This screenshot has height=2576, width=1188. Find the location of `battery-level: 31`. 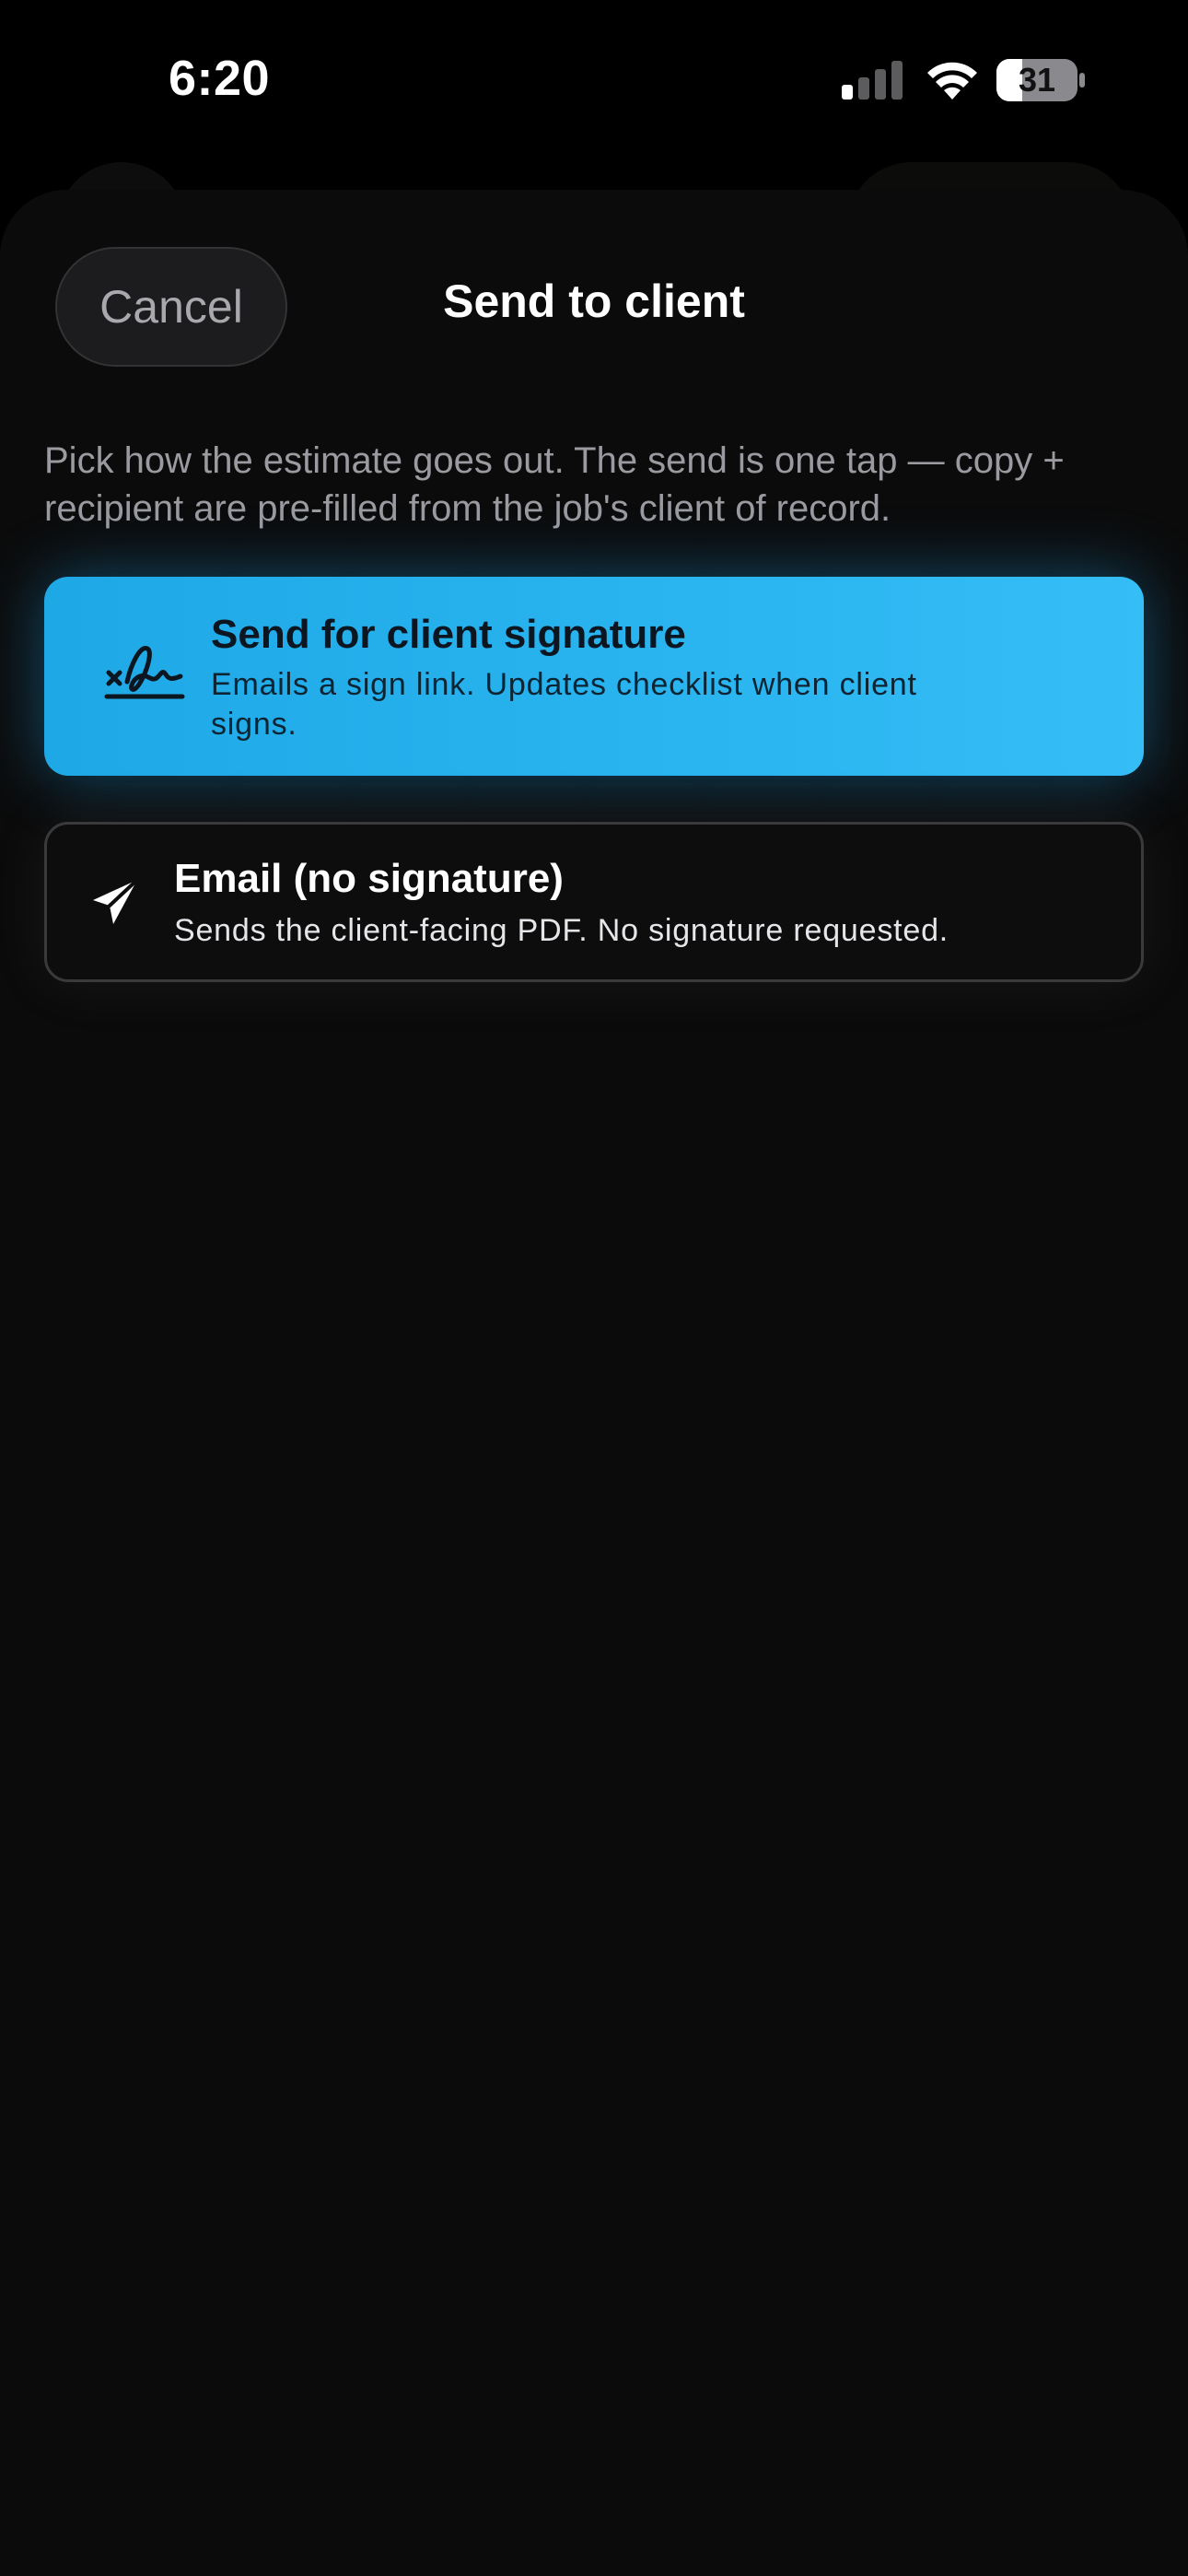

battery-level: 31 is located at coordinates (1037, 80).